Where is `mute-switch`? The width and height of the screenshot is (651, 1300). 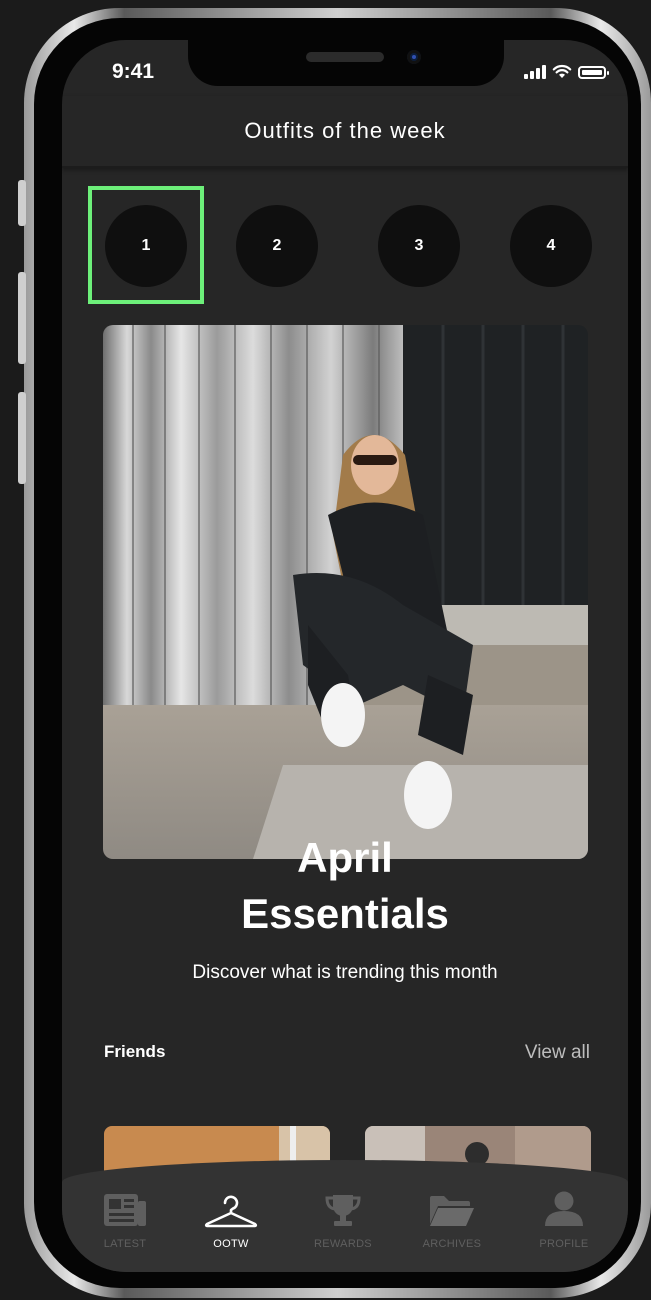 mute-switch is located at coordinates (22, 203).